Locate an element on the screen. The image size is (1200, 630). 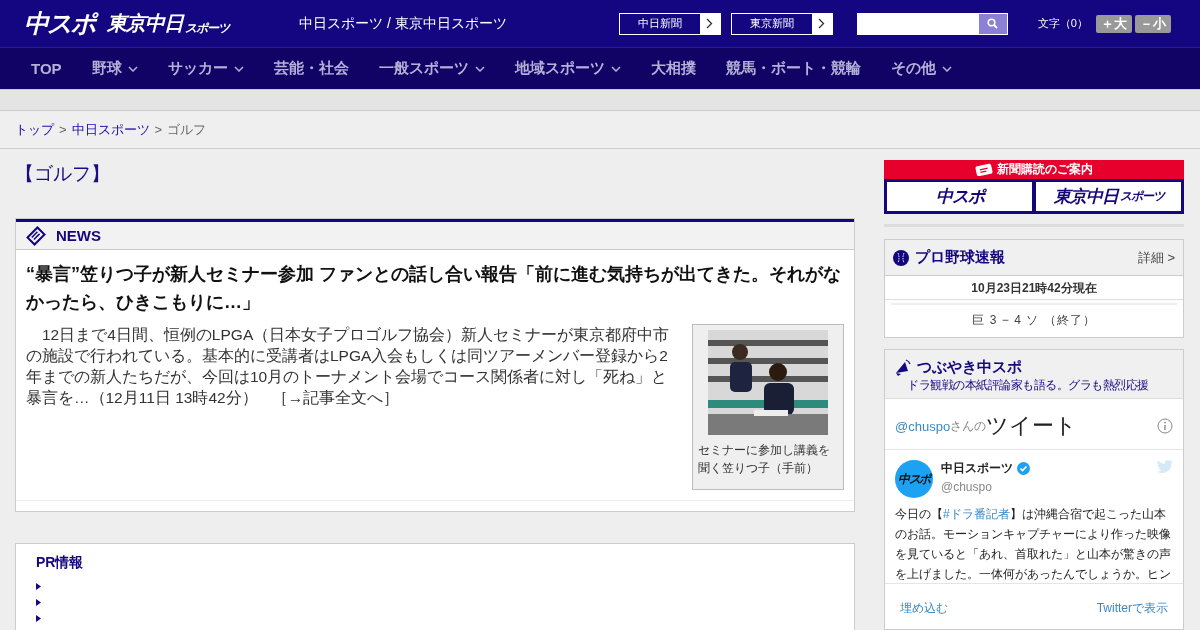
search-field is located at coordinates (932, 23).